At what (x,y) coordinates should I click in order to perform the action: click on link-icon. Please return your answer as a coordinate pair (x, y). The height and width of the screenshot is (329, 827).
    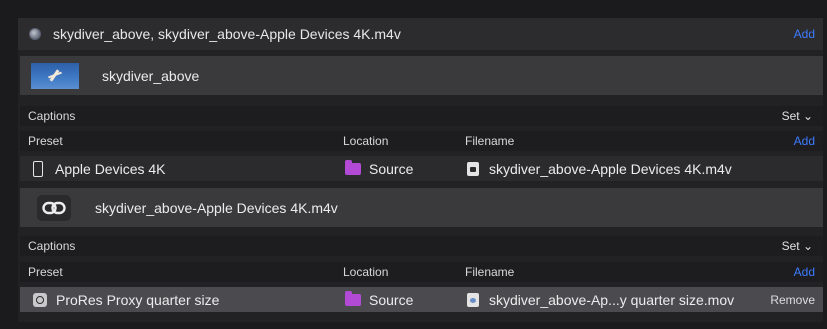
    Looking at the image, I should click on (54, 207).